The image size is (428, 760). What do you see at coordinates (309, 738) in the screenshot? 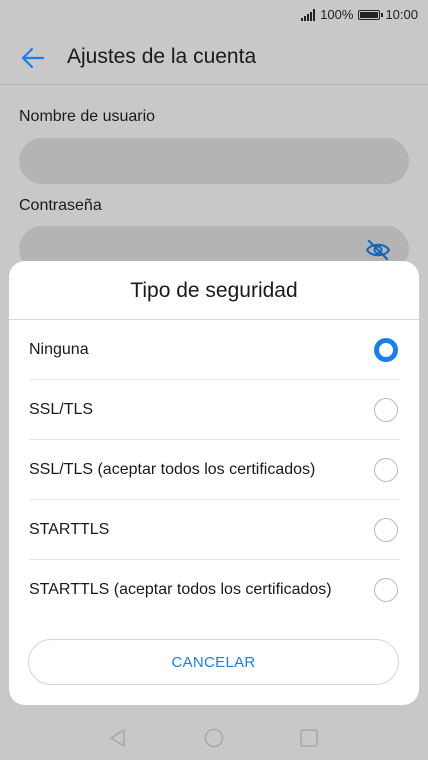
I see `square-recents-icon` at bounding box center [309, 738].